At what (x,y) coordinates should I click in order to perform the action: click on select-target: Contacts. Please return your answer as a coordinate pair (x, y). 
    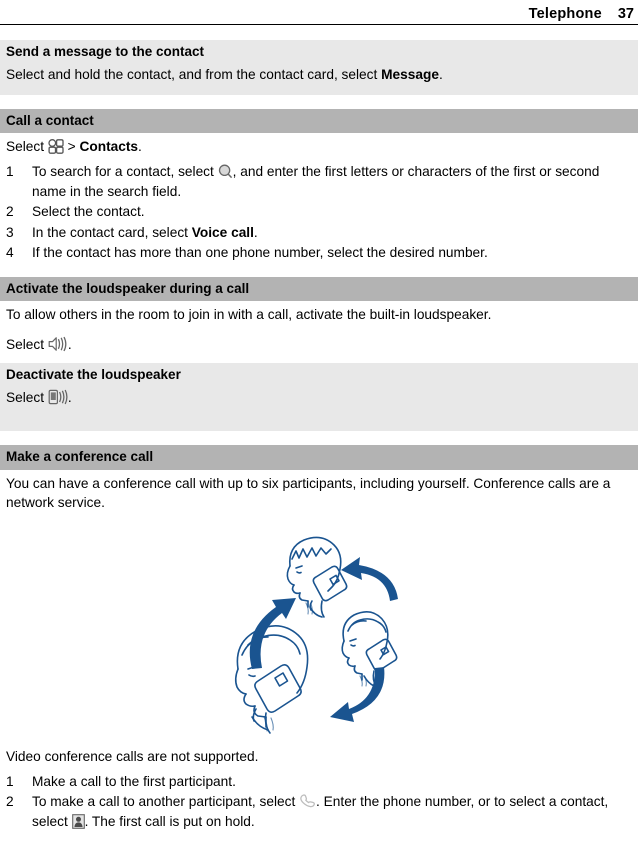
    Looking at the image, I should click on (109, 146).